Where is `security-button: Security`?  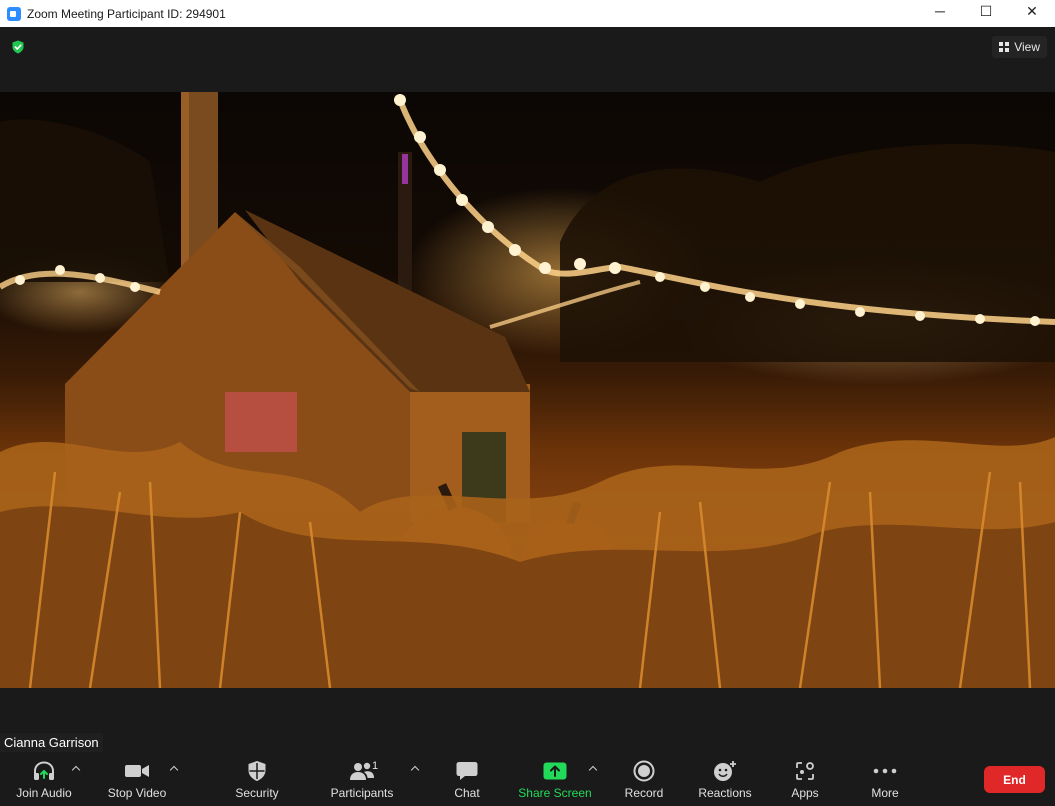 security-button: Security is located at coordinates (257, 779).